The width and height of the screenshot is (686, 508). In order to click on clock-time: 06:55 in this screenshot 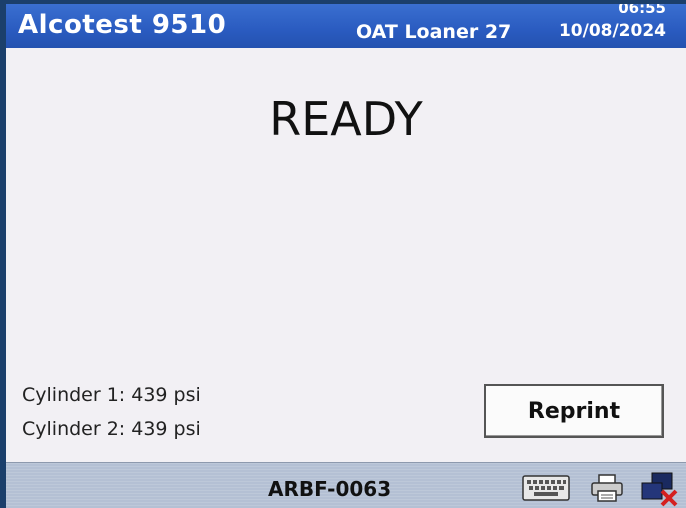, I will do `click(642, 10)`.